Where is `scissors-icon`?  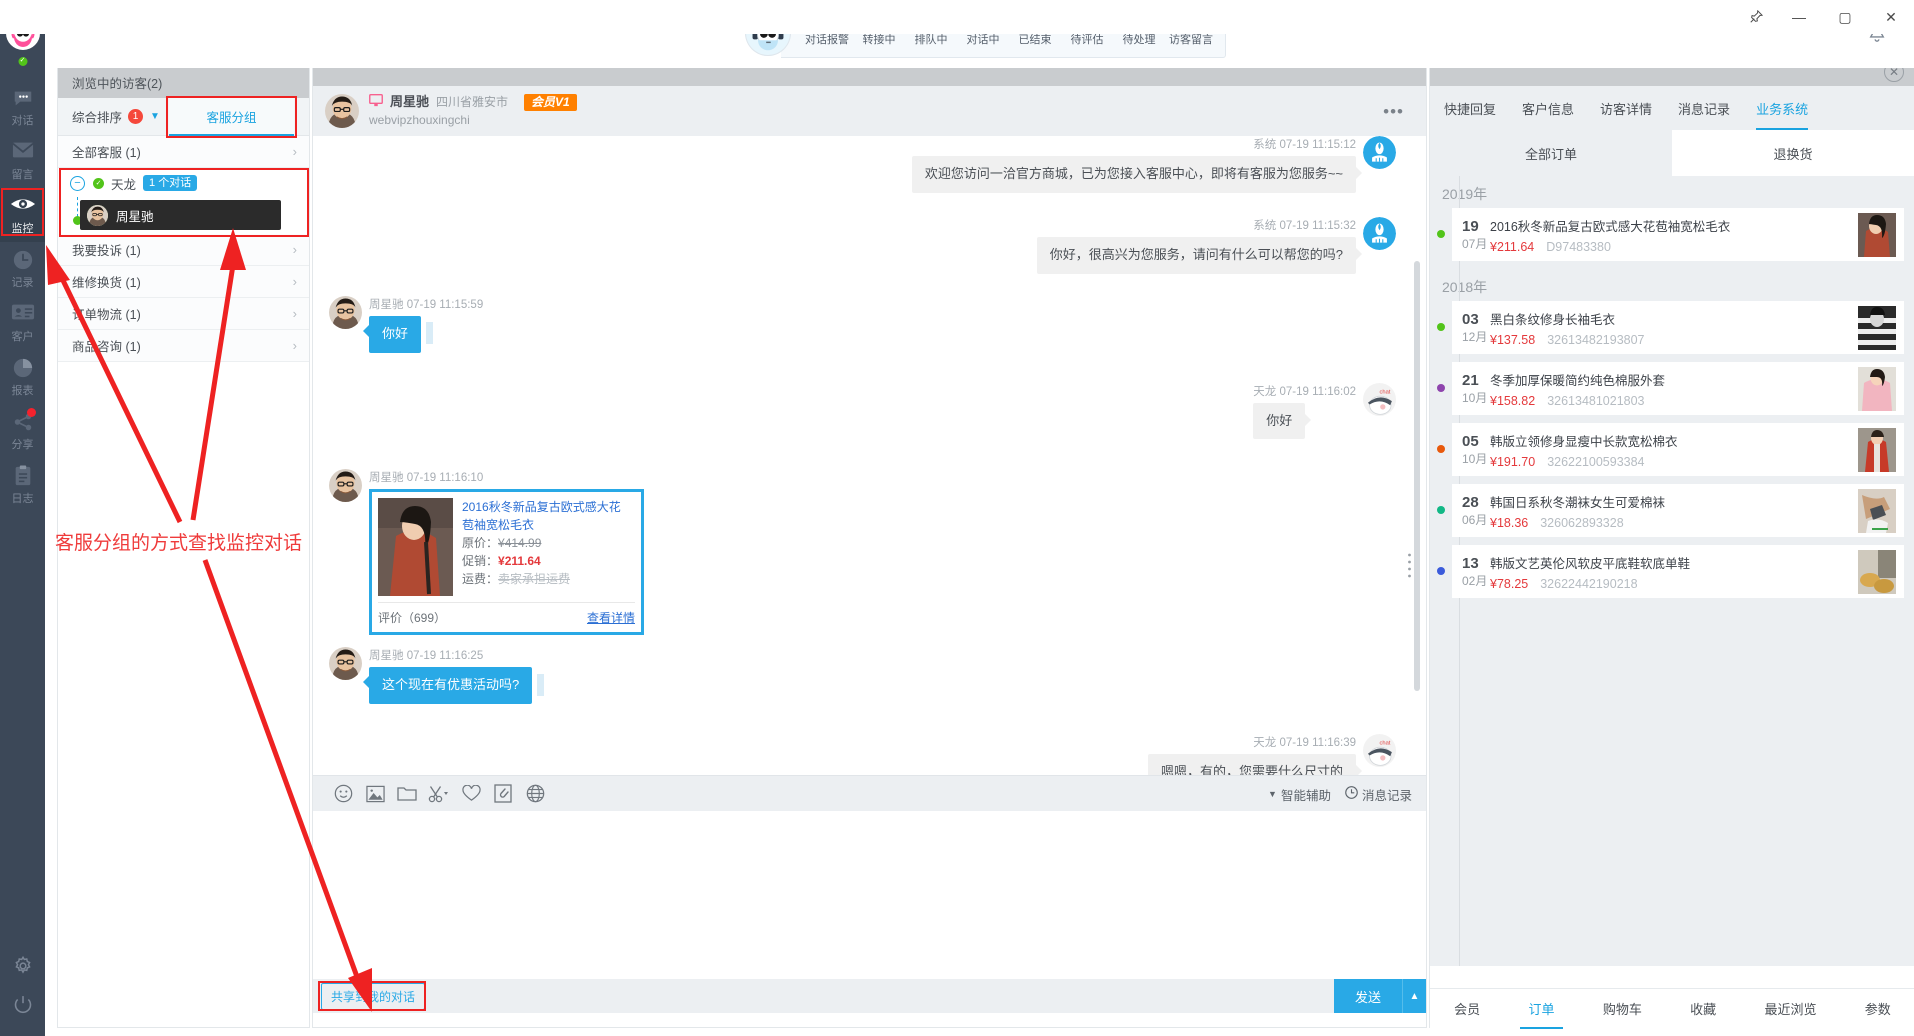
scissors-icon is located at coordinates (439, 794).